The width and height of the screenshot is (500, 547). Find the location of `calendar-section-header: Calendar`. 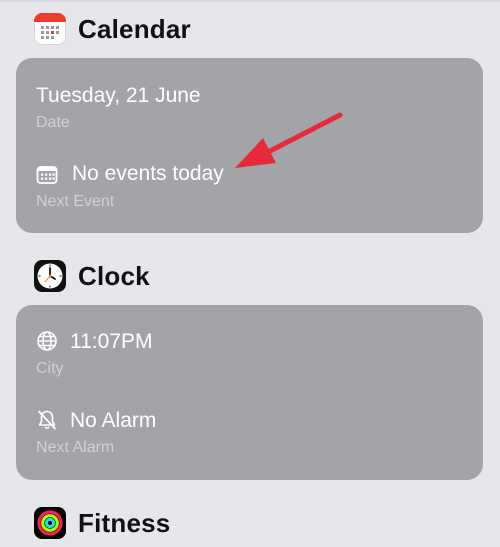

calendar-section-header: Calendar is located at coordinates (112, 29).